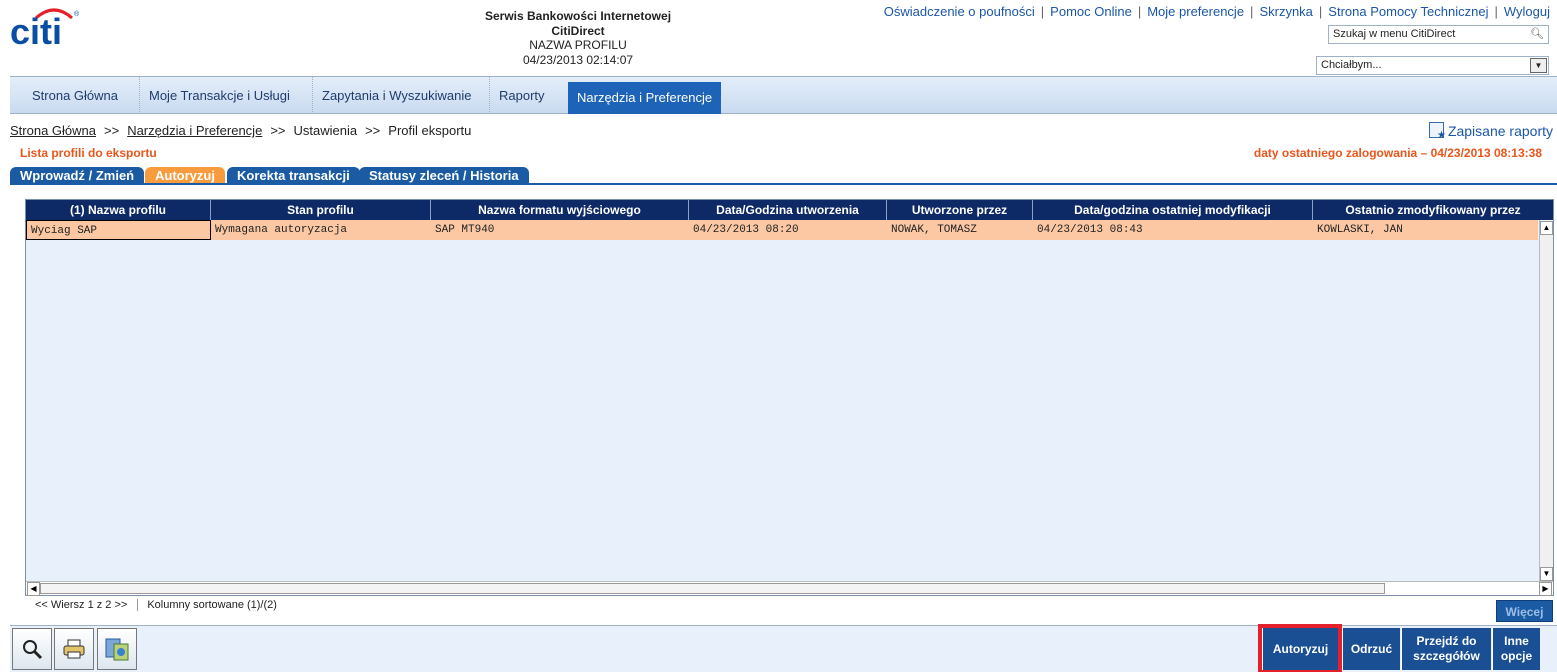  I want to click on other-options-line2: opcje, so click(1516, 656).